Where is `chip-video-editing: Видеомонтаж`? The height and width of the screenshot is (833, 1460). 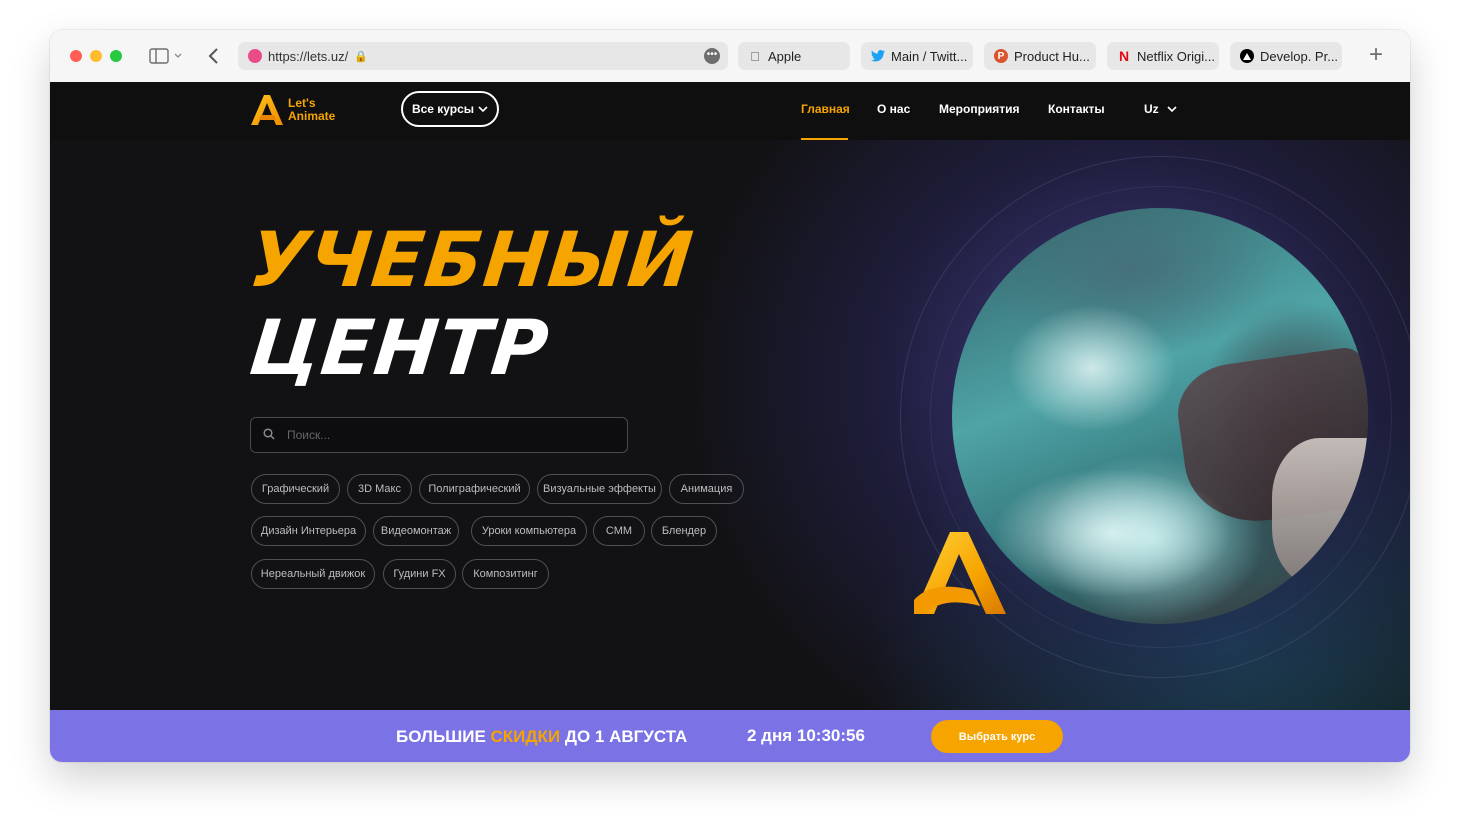 chip-video-editing: Видеомонтаж is located at coordinates (416, 531).